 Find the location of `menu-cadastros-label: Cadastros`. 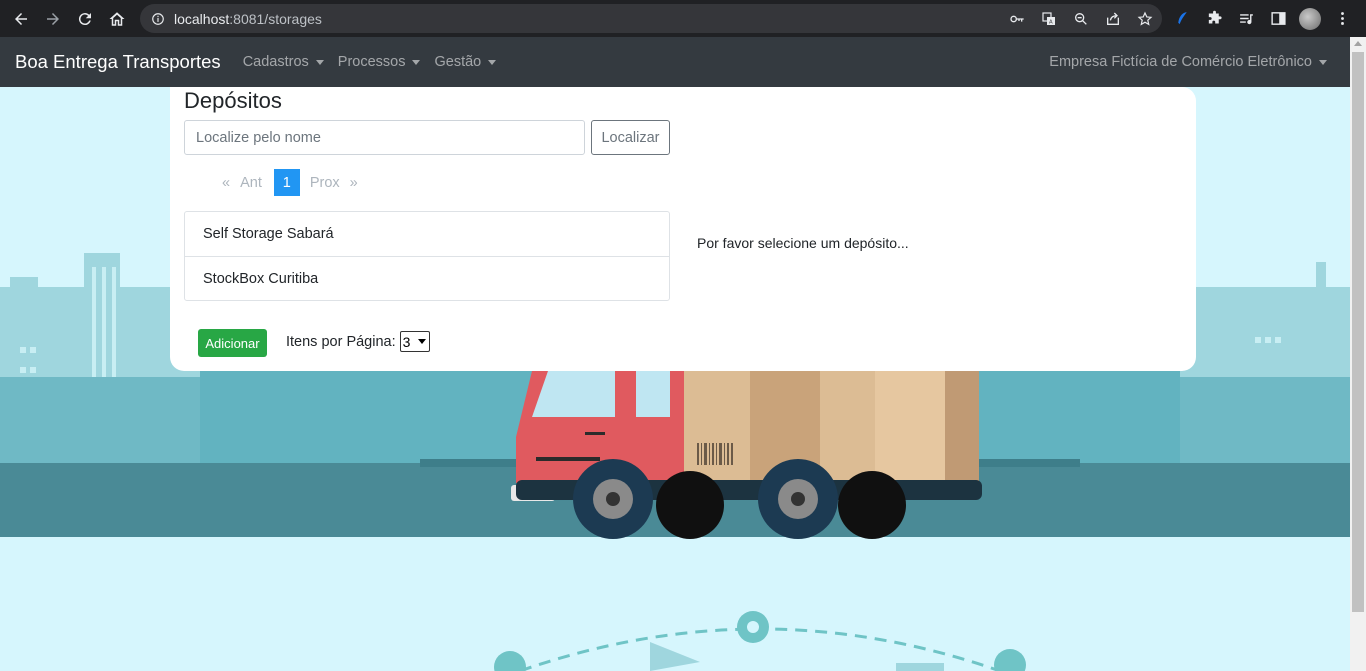

menu-cadastros-label: Cadastros is located at coordinates (275, 62).